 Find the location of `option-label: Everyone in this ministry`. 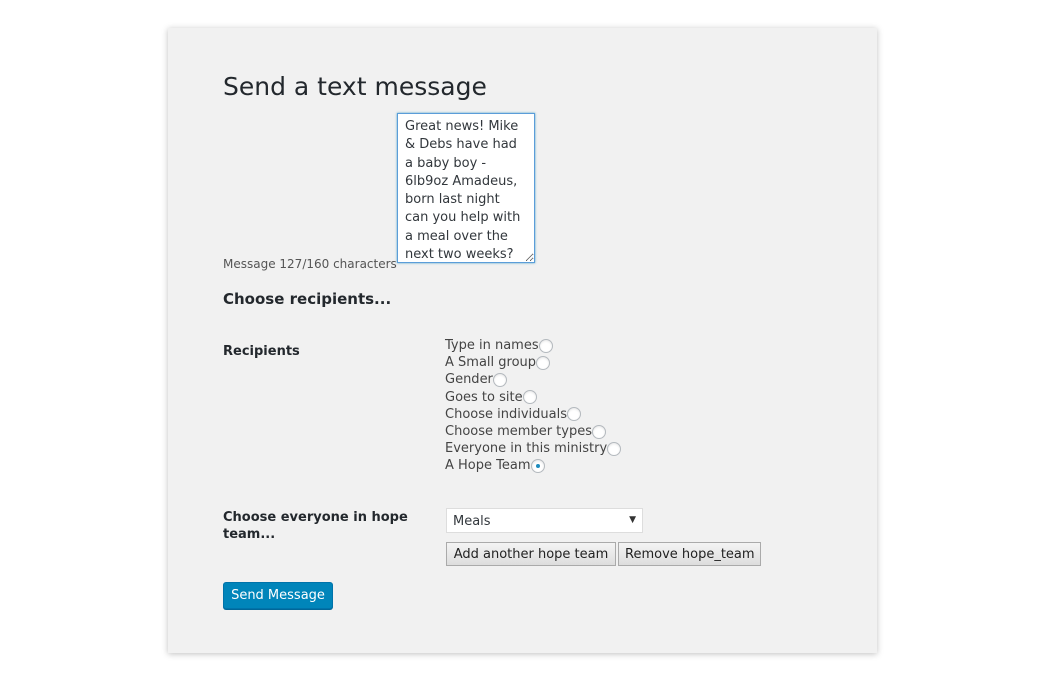

option-label: Everyone in this ministry is located at coordinates (526, 449).